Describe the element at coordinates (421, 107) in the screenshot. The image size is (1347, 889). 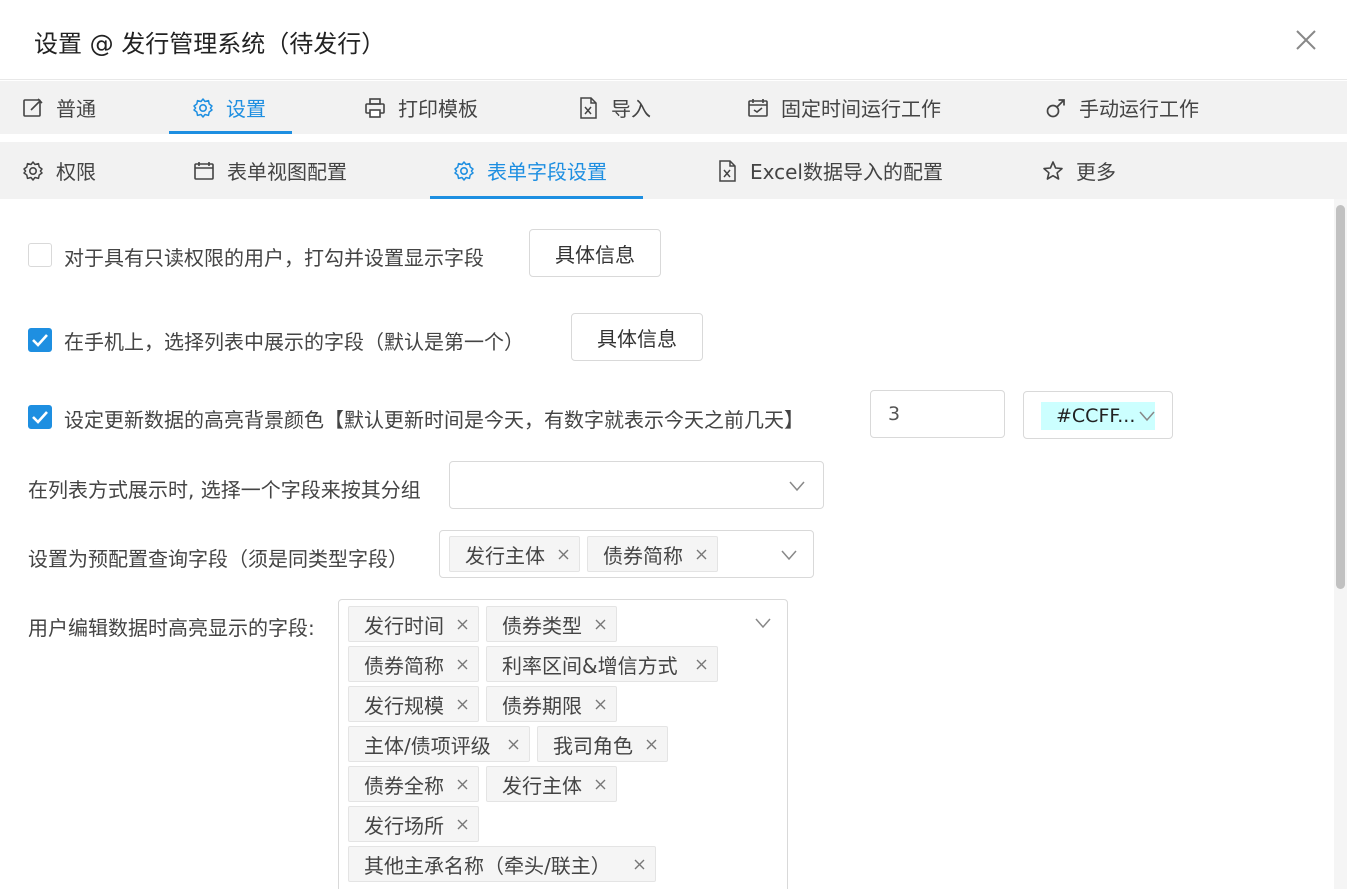
I see `tab-print-template: 打印模板` at that location.